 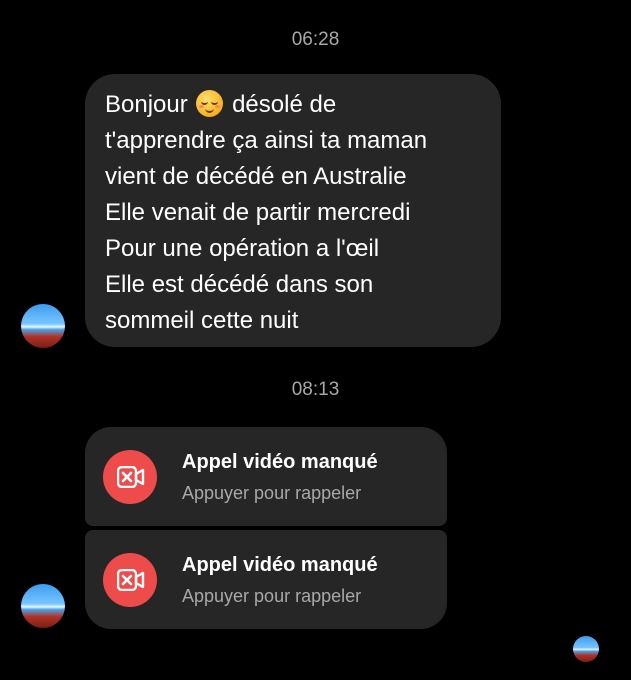 What do you see at coordinates (202, 320) in the screenshot?
I see `message-line: sommeil cette nuit` at bounding box center [202, 320].